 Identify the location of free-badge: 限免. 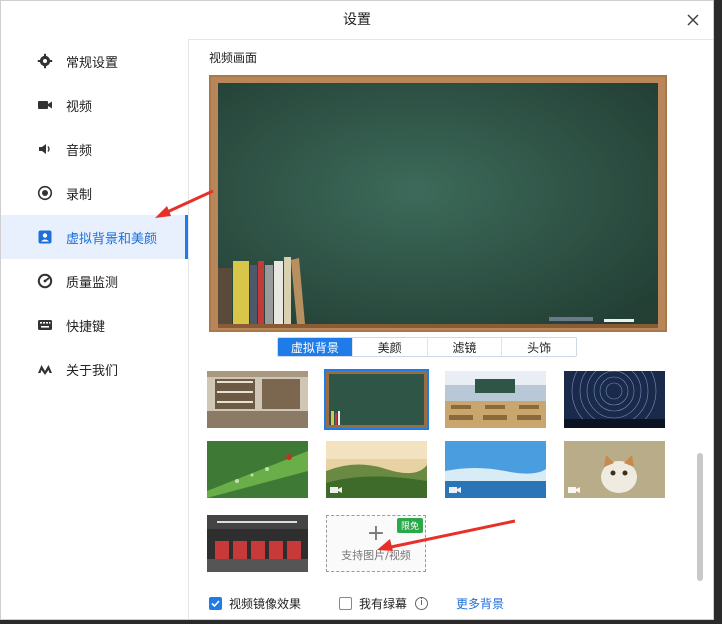
(409, 525).